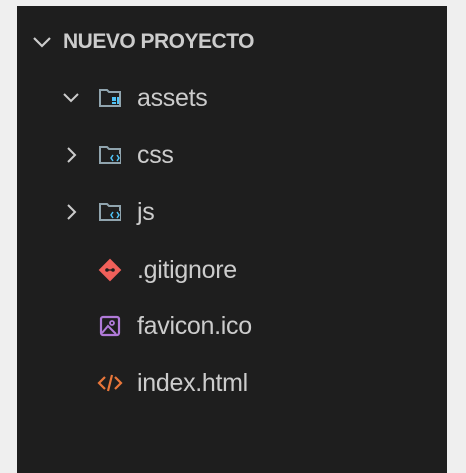  I want to click on git-icon, so click(110, 270).